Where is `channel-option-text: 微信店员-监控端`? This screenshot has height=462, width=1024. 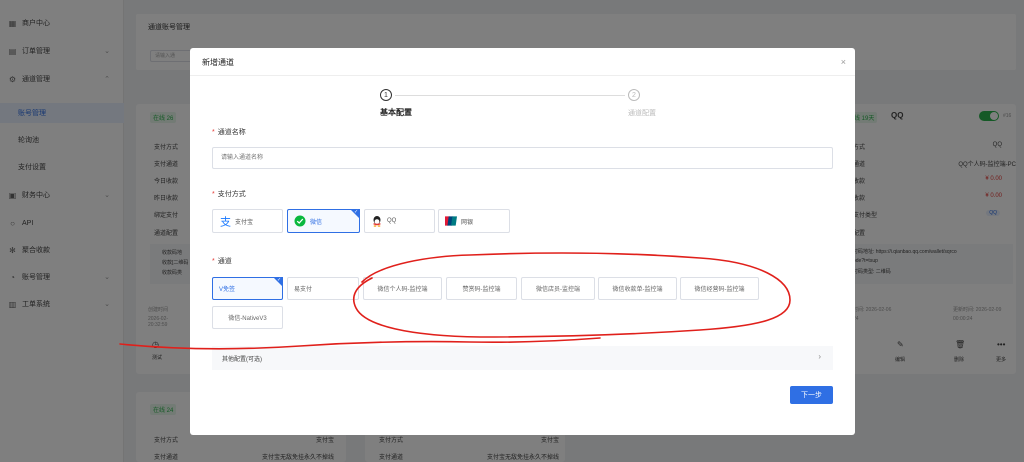 channel-option-text: 微信店员-监控端 is located at coordinates (558, 290).